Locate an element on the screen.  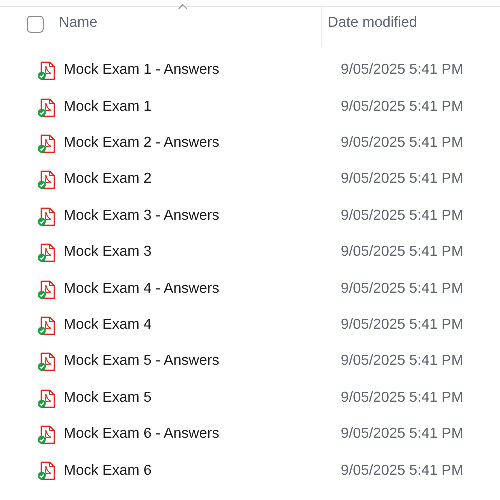
file-name: Mock Exam 3 - Answers is located at coordinates (202, 217).